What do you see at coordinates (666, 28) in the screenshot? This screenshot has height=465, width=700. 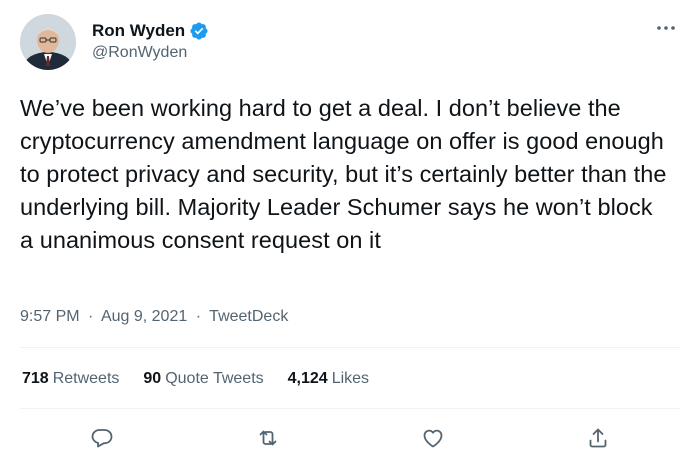 I see `more-options-icon` at bounding box center [666, 28].